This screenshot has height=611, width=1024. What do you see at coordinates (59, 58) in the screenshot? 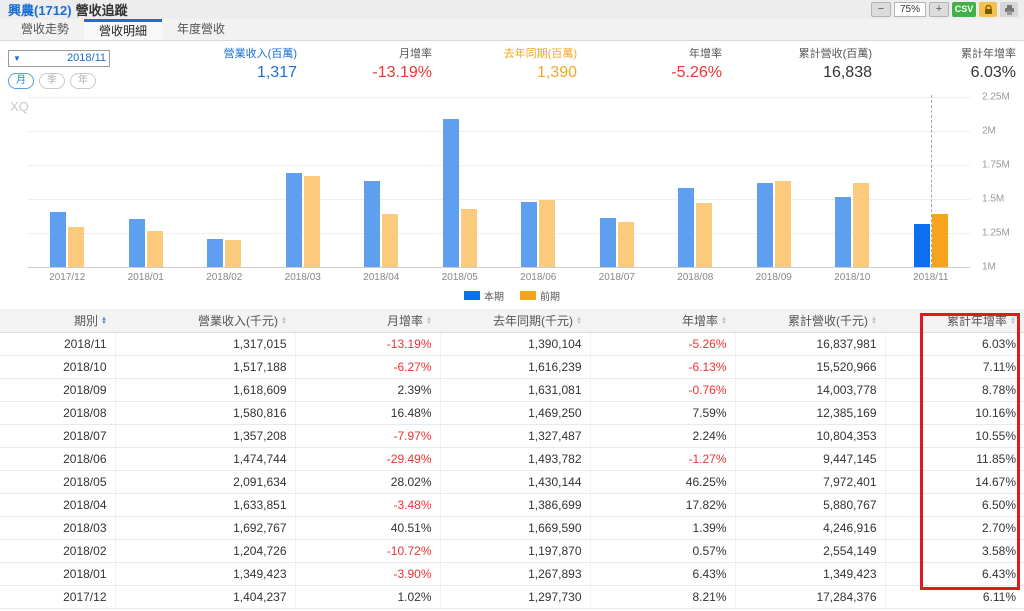
I see `date-select: ▼ 2018/11` at bounding box center [59, 58].